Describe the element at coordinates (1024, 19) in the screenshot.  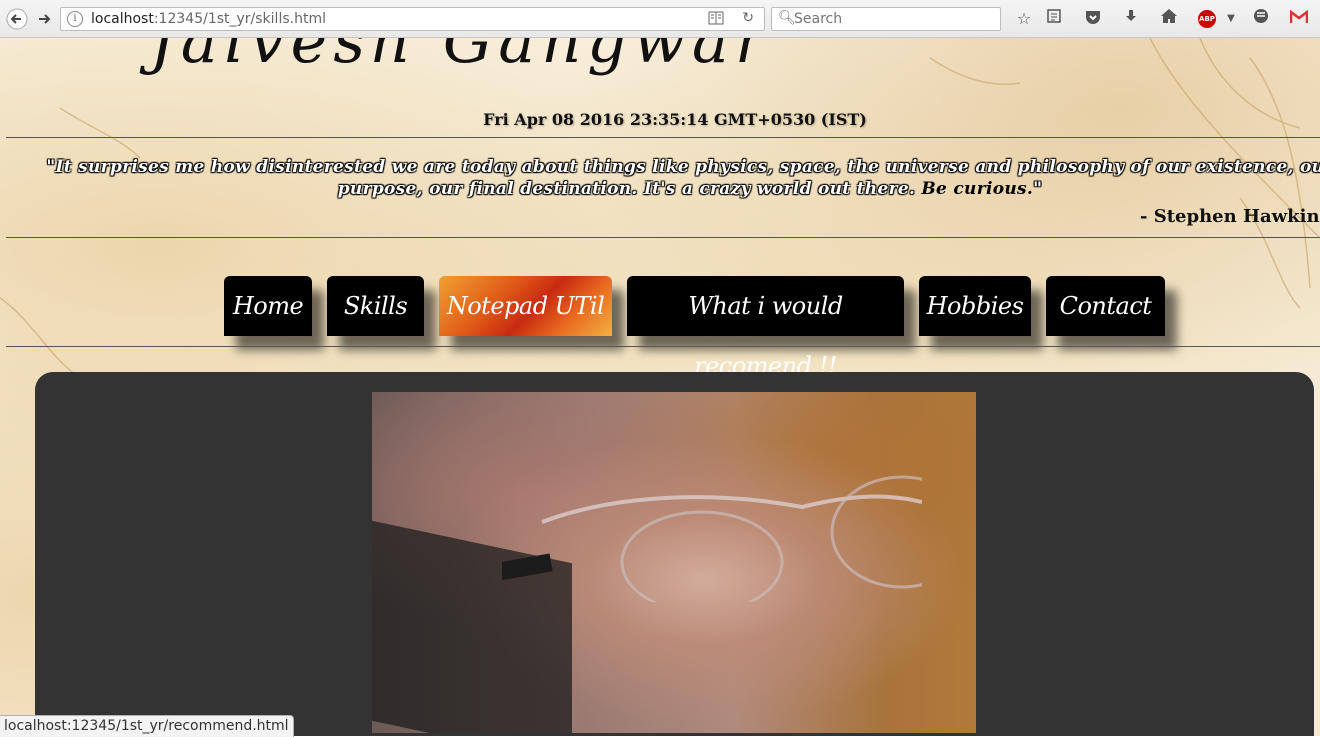
I see `bookmark-star-icon: ☆` at that location.